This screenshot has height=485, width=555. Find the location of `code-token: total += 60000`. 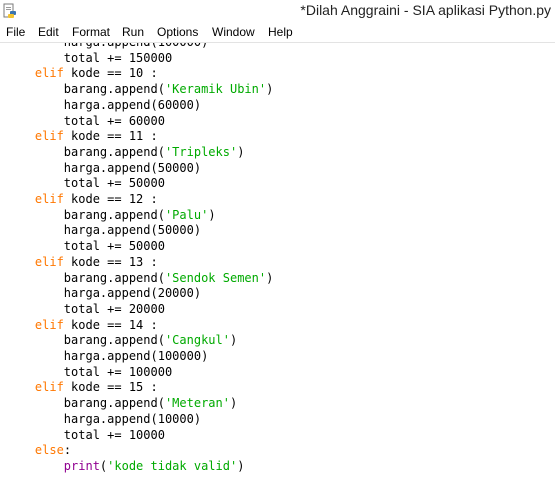

code-token: total += 60000 is located at coordinates (114, 120).